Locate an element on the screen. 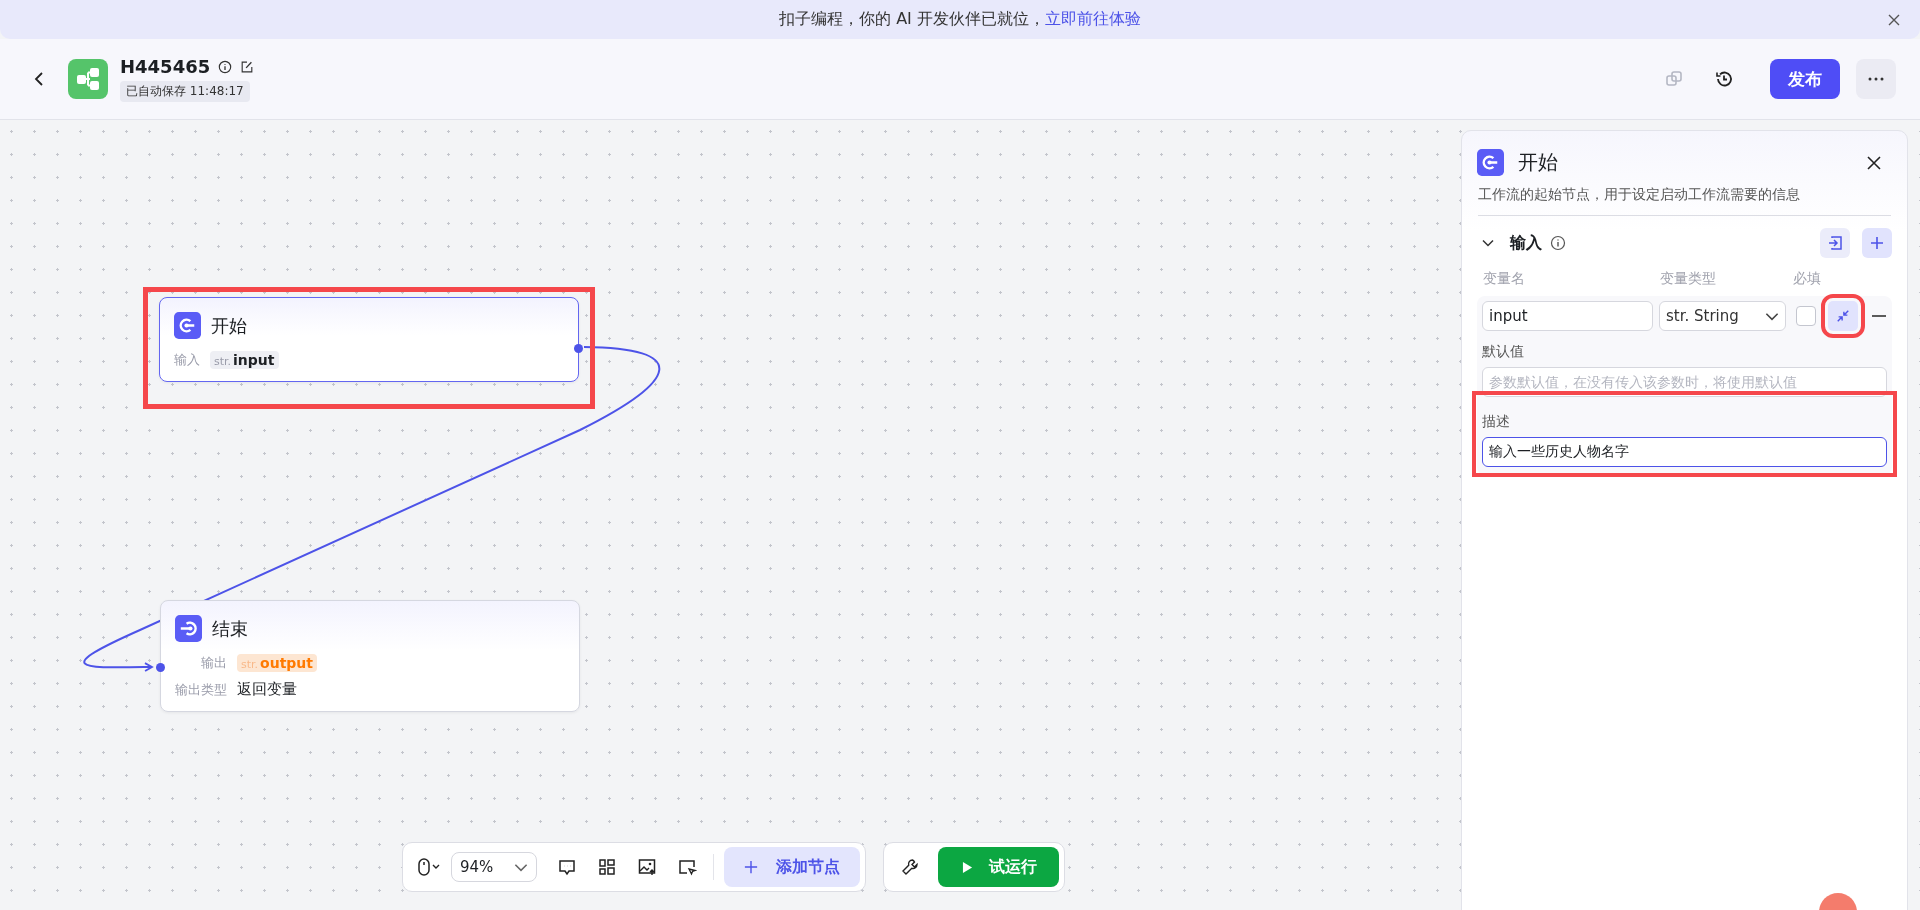  image-upload-icon is located at coordinates (647, 867).